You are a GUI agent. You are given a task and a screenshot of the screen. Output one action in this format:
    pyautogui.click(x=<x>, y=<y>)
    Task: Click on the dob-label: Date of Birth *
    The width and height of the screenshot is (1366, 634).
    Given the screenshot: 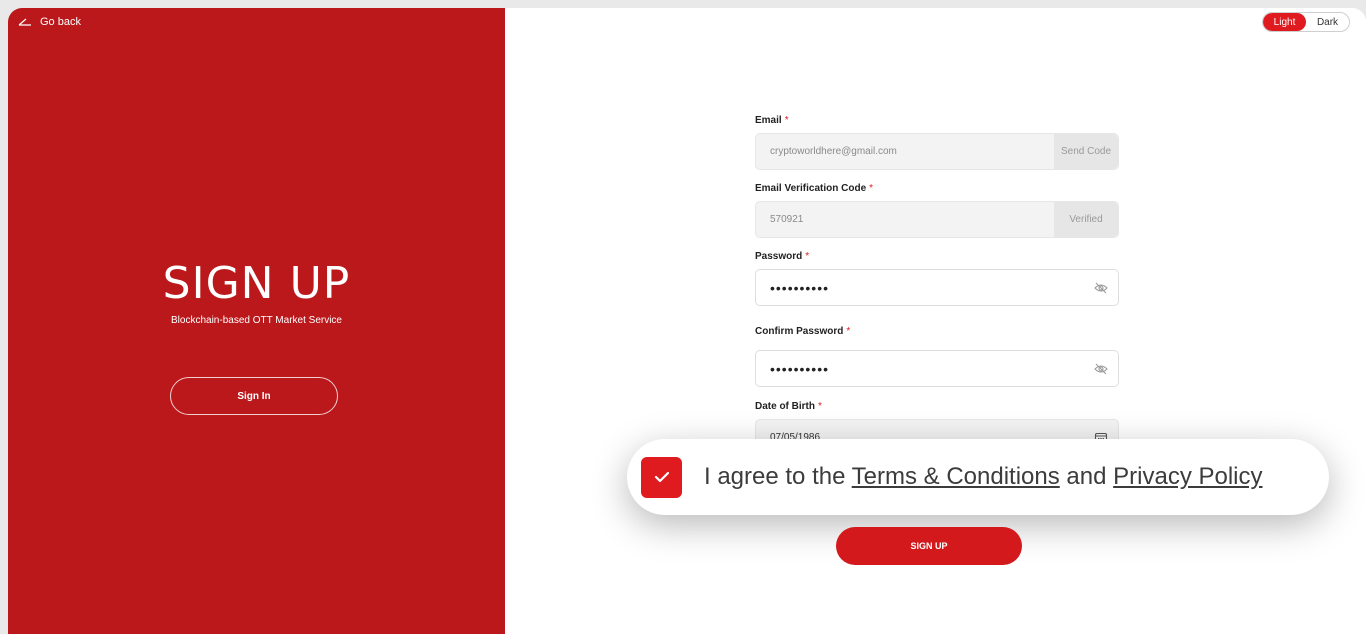 What is the action you would take?
    pyautogui.click(x=937, y=408)
    